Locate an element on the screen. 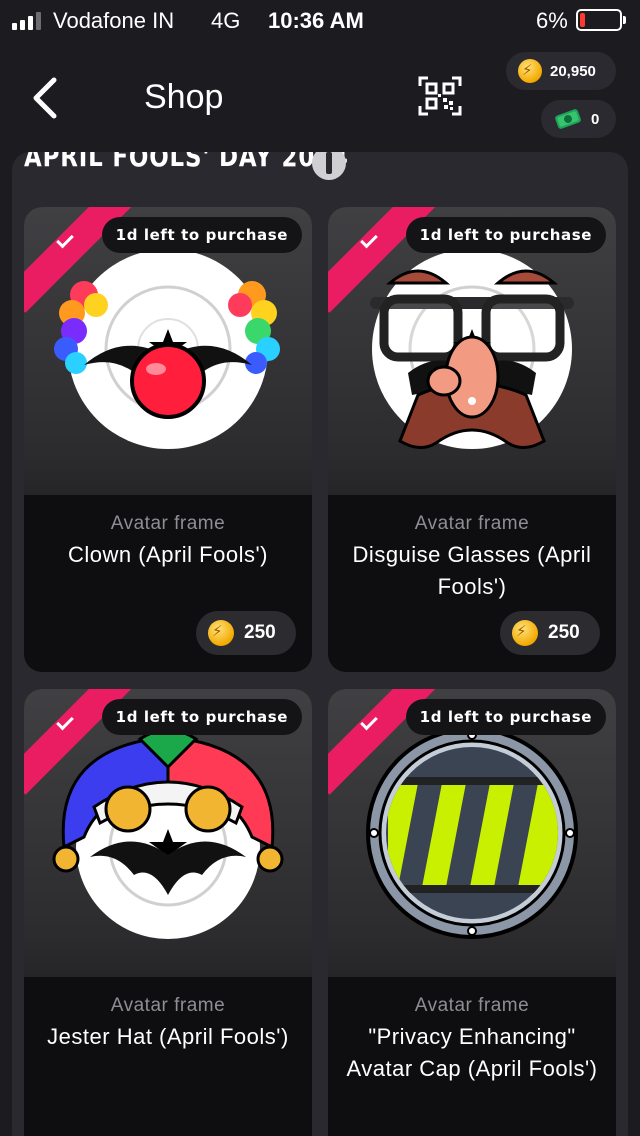 The image size is (640, 1136). money-balance-pill: 0 is located at coordinates (578, 119).